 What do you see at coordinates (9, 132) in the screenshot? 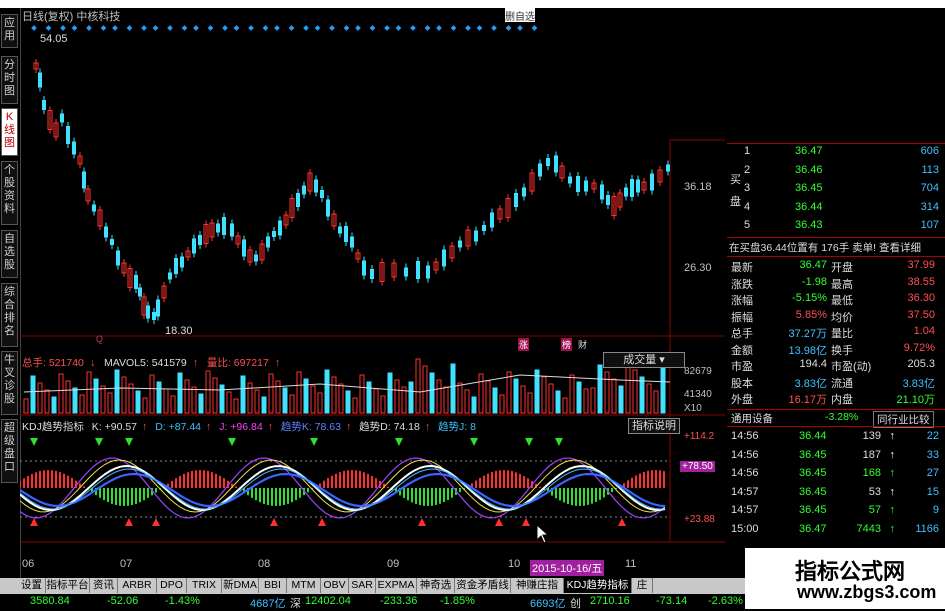
I see `tab-kline: K线图` at bounding box center [9, 132].